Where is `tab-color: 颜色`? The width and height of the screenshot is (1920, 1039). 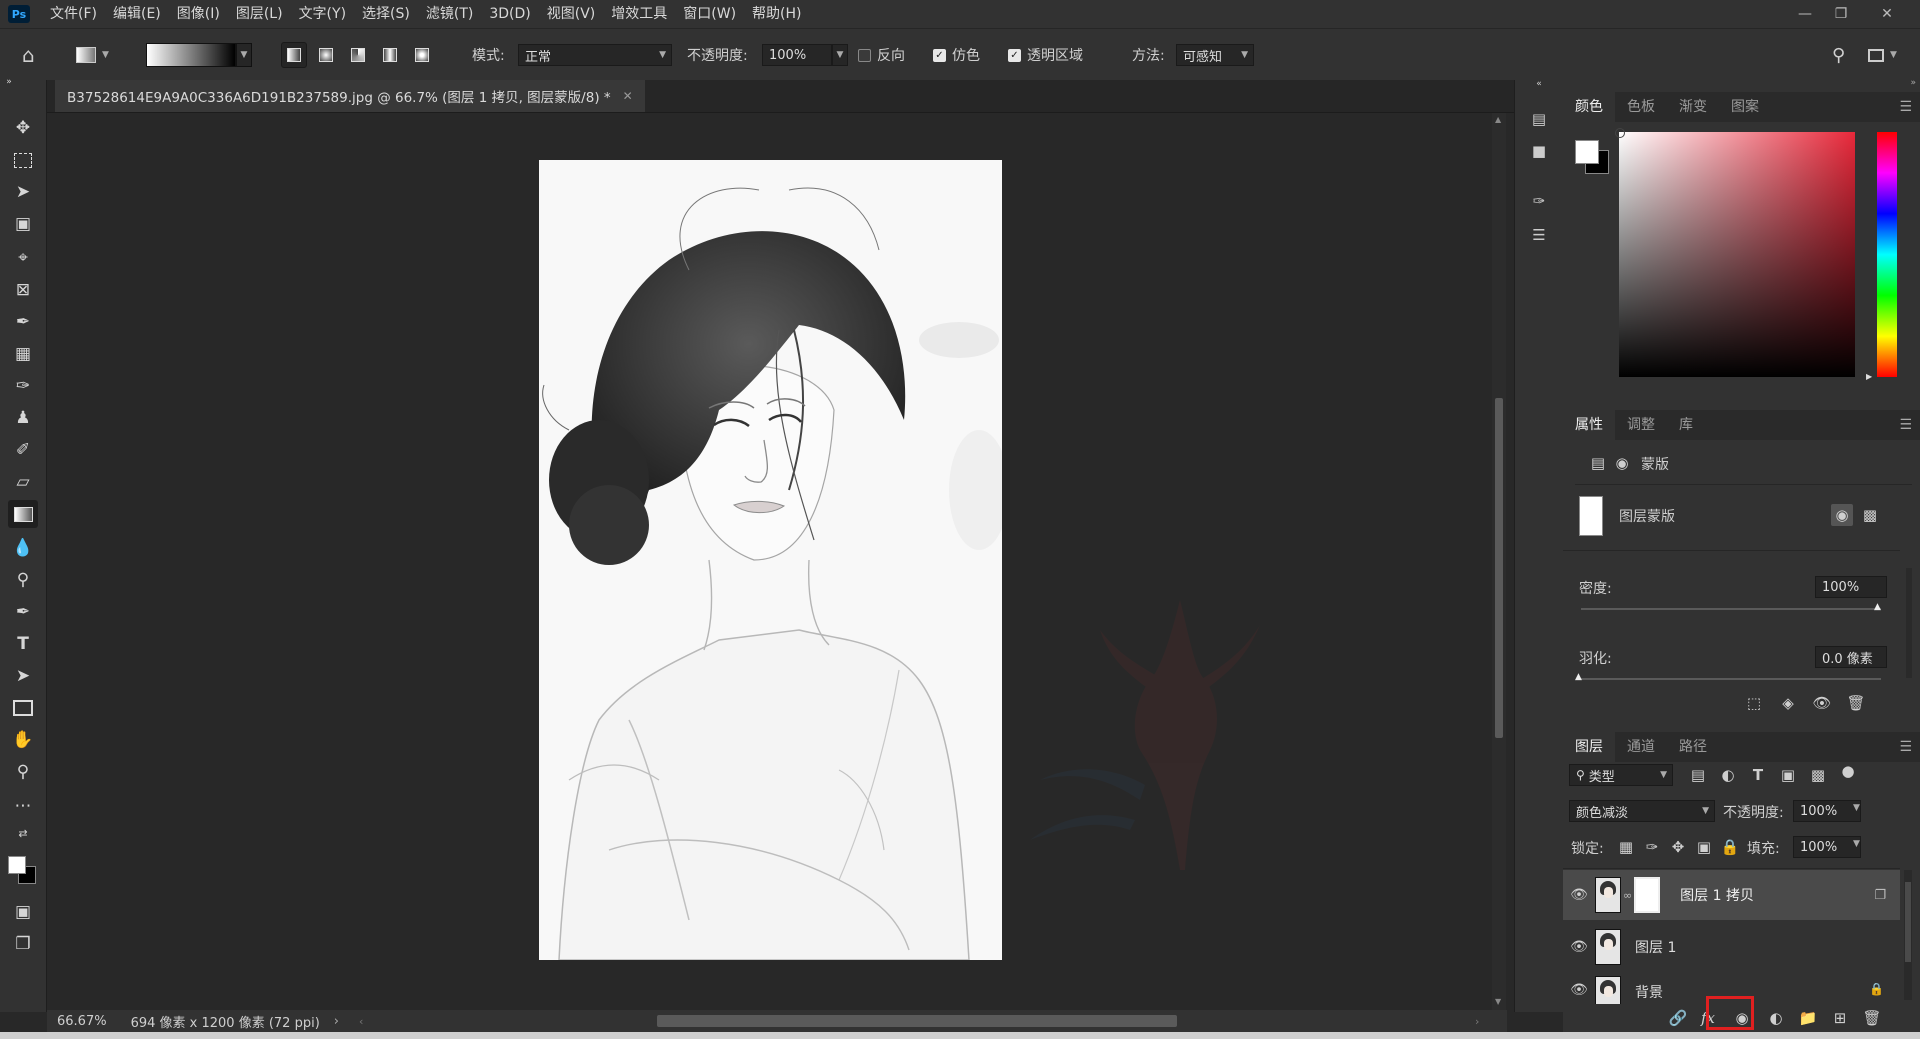 tab-color: 颜色 is located at coordinates (1589, 107).